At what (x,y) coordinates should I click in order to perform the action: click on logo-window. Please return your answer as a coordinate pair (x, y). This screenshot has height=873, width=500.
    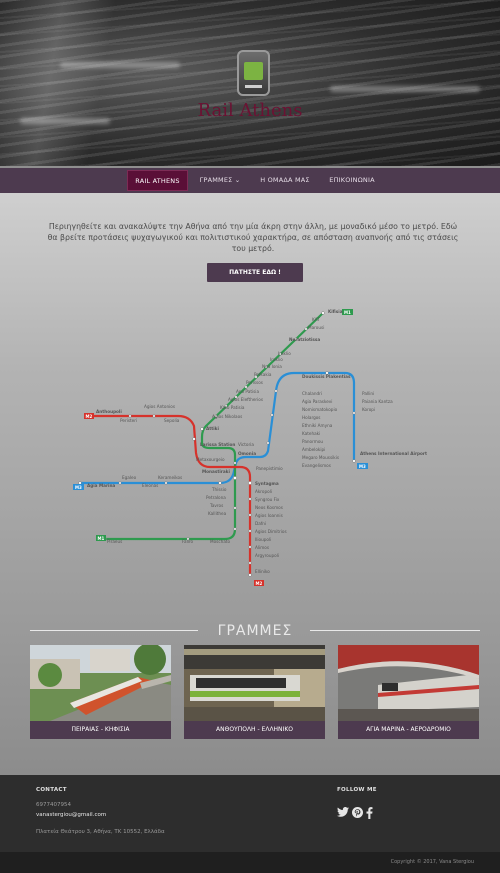
    Looking at the image, I should click on (253, 71).